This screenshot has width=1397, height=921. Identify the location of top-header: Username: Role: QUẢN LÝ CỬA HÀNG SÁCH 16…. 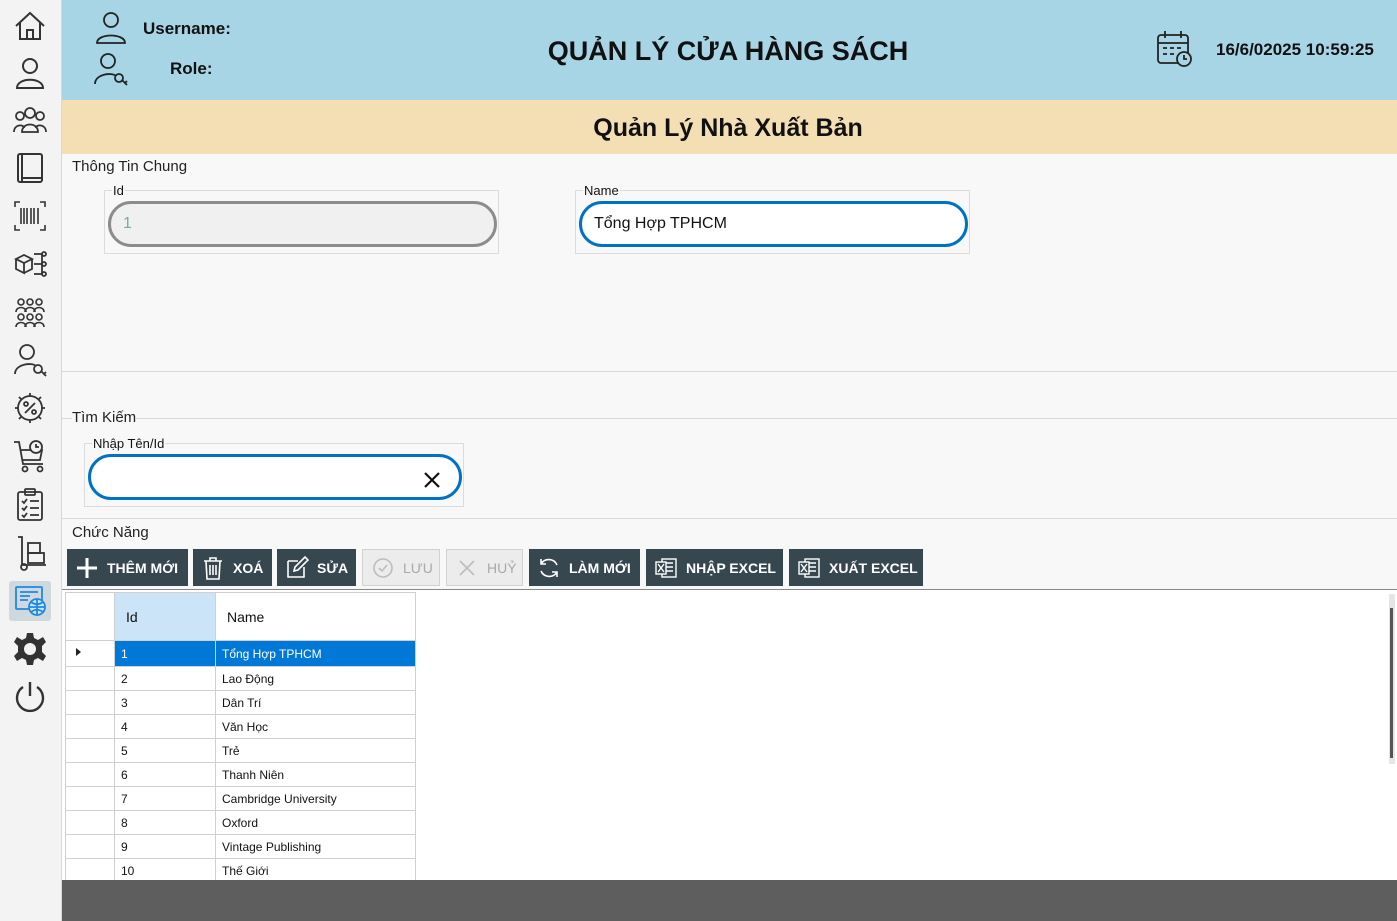
(729, 50).